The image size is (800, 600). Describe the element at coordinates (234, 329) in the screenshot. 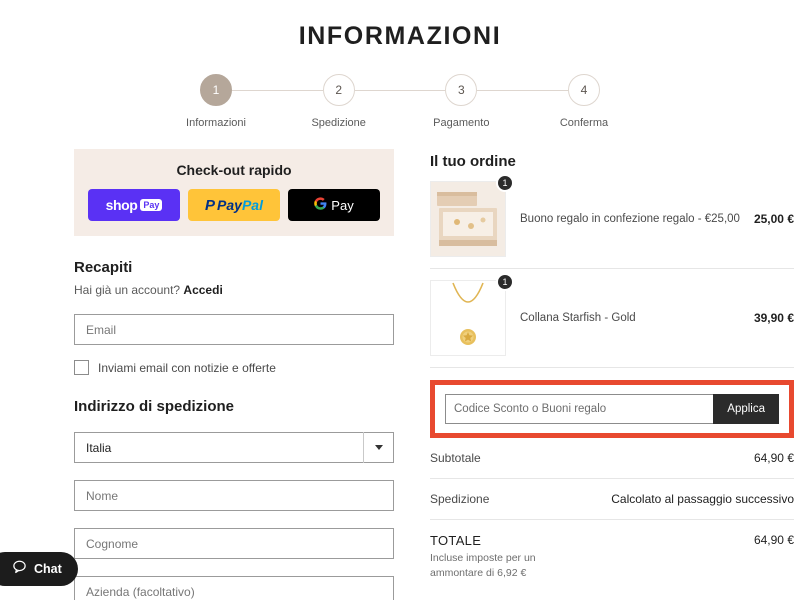

I see `email-input` at that location.